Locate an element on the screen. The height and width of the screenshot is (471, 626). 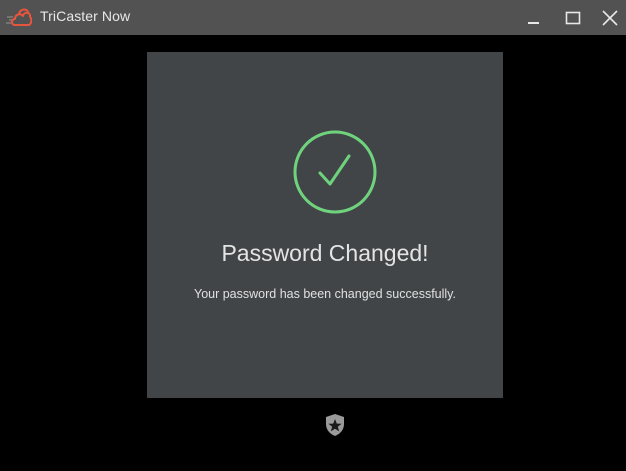
window-title: TriCaster Now is located at coordinates (85, 16).